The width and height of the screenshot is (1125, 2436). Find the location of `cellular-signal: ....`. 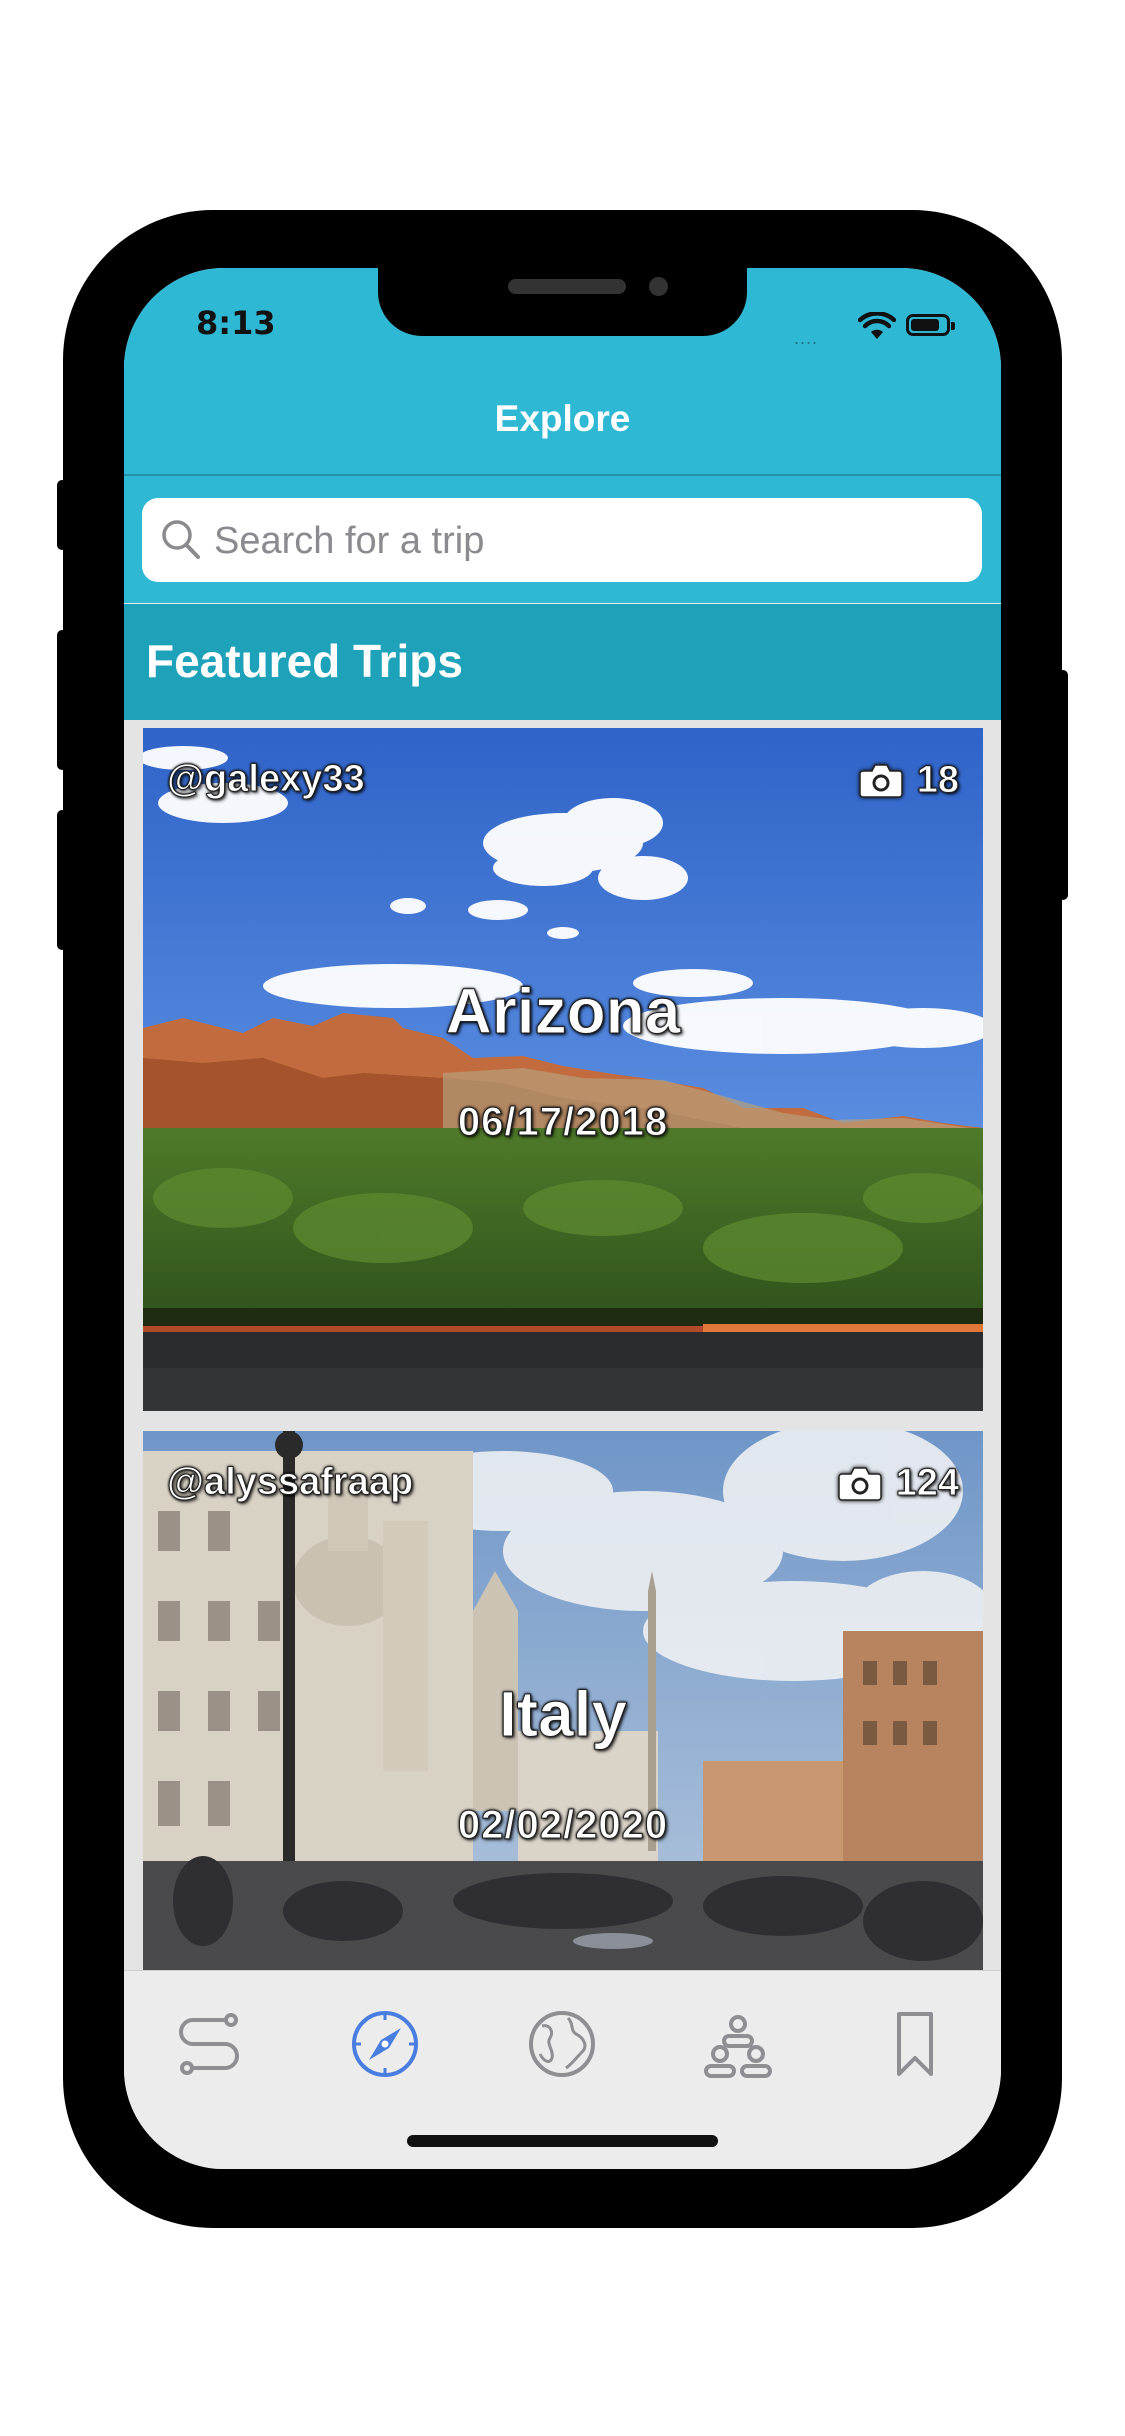

cellular-signal: .... is located at coordinates (806, 338).